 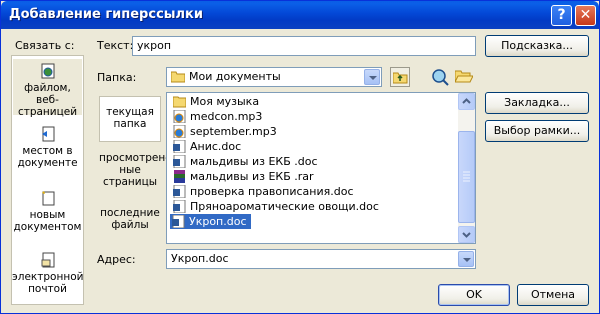 I want to click on link-to-email-label: электронной почтой, so click(x=48, y=283).